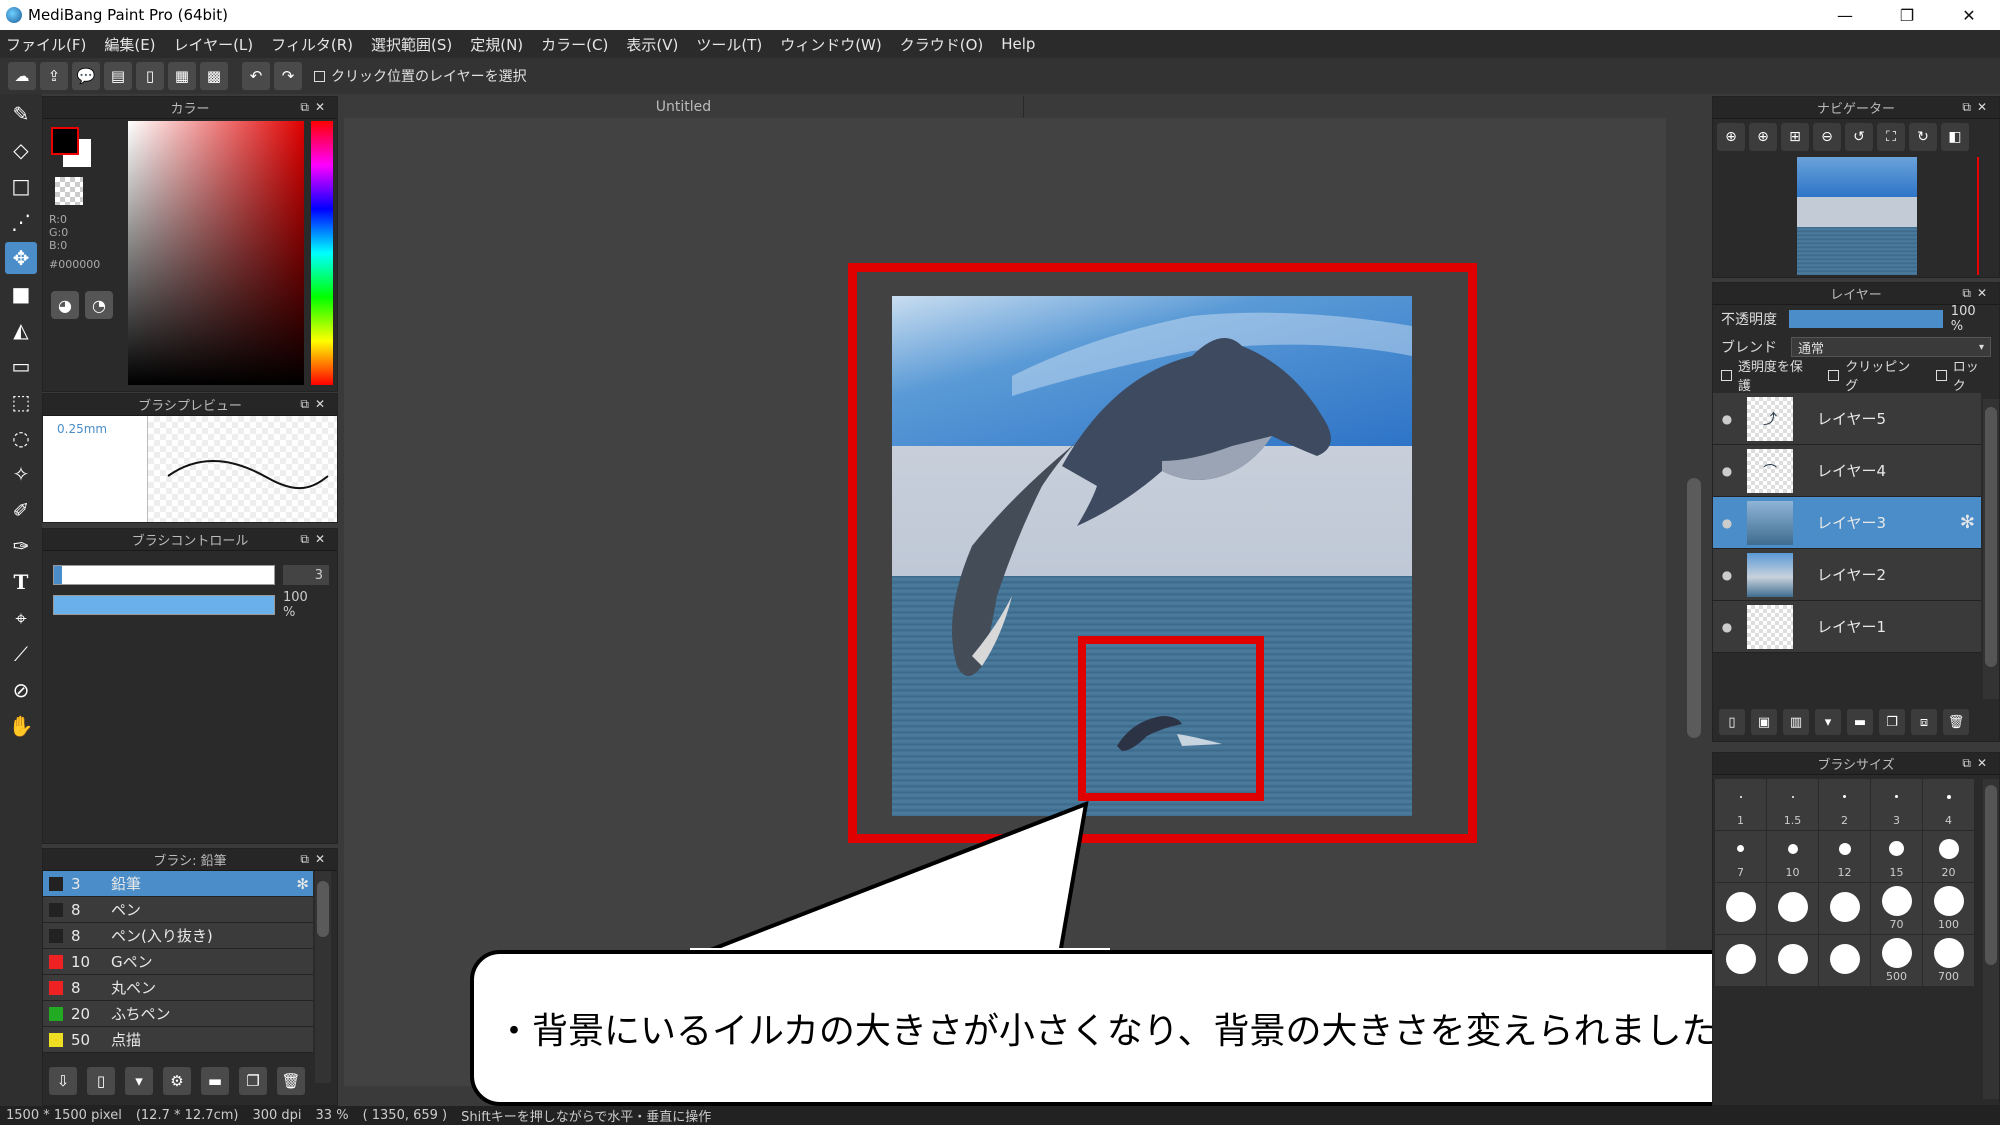  Describe the element at coordinates (21, 186) in the screenshot. I see `shape-tool-icon: □` at that location.